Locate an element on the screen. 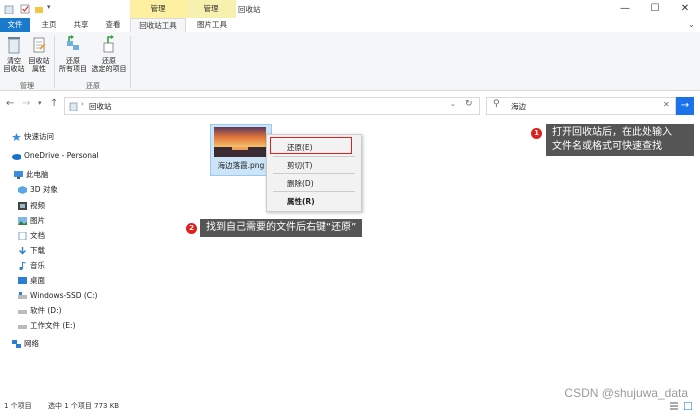  network-icon is located at coordinates (16, 344).